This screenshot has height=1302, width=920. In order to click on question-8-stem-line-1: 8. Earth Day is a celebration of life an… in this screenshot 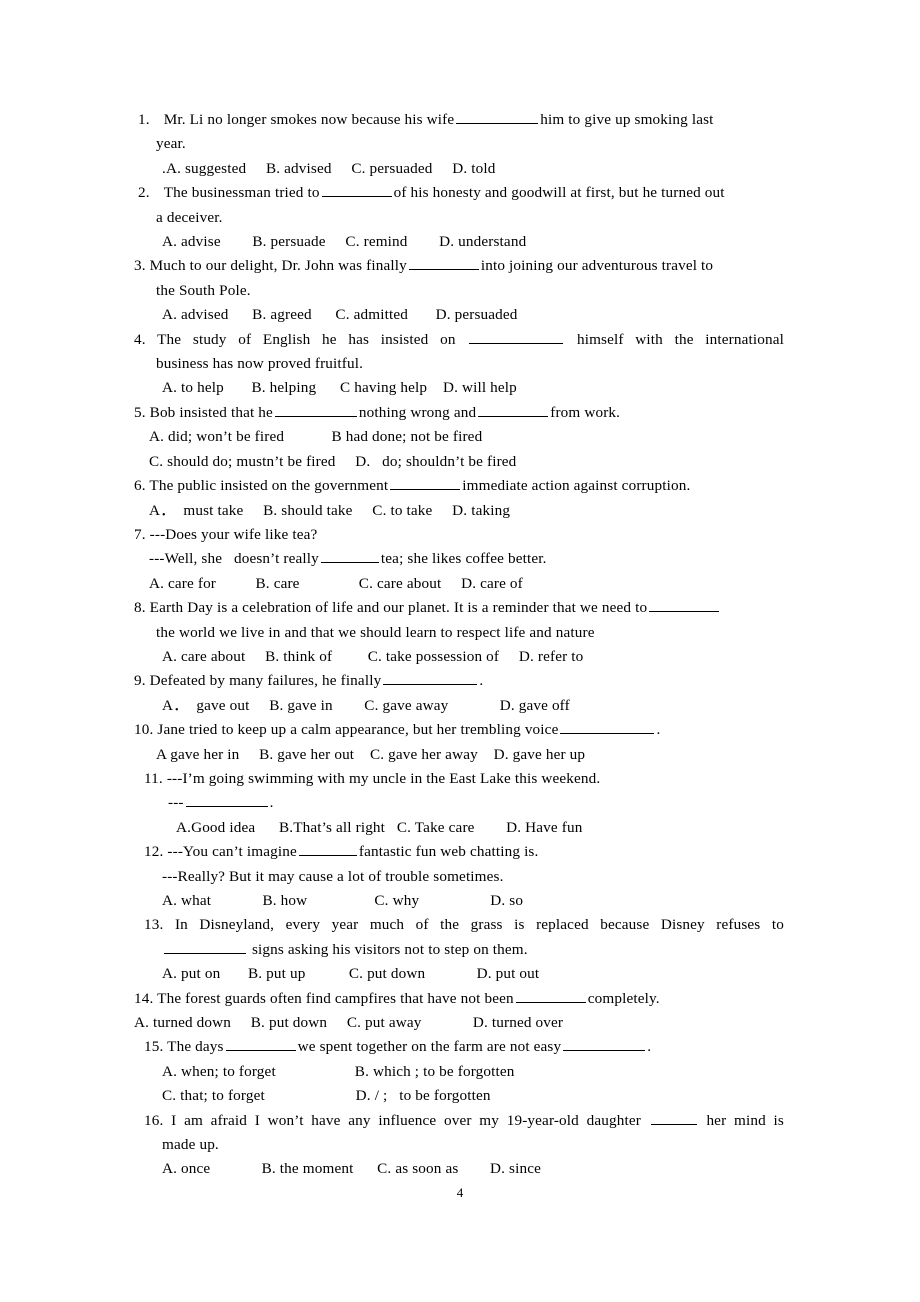, I will do `click(459, 608)`.